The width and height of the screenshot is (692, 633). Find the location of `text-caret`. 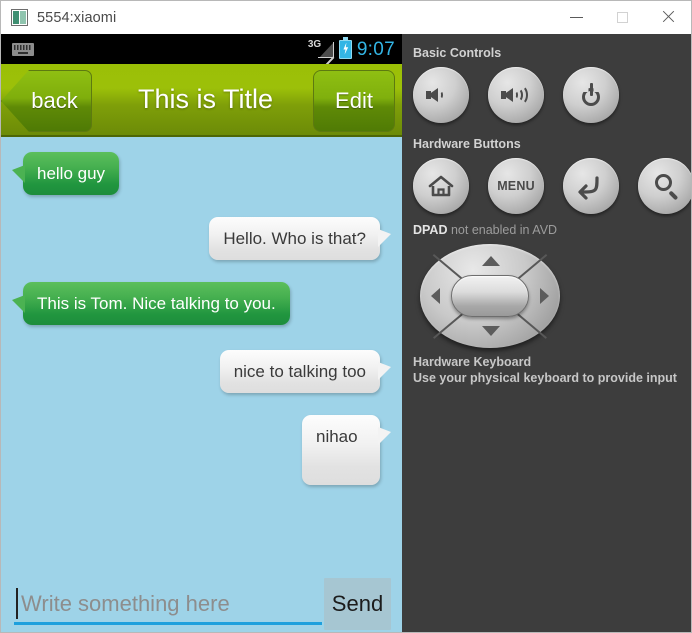

text-caret is located at coordinates (17, 603).